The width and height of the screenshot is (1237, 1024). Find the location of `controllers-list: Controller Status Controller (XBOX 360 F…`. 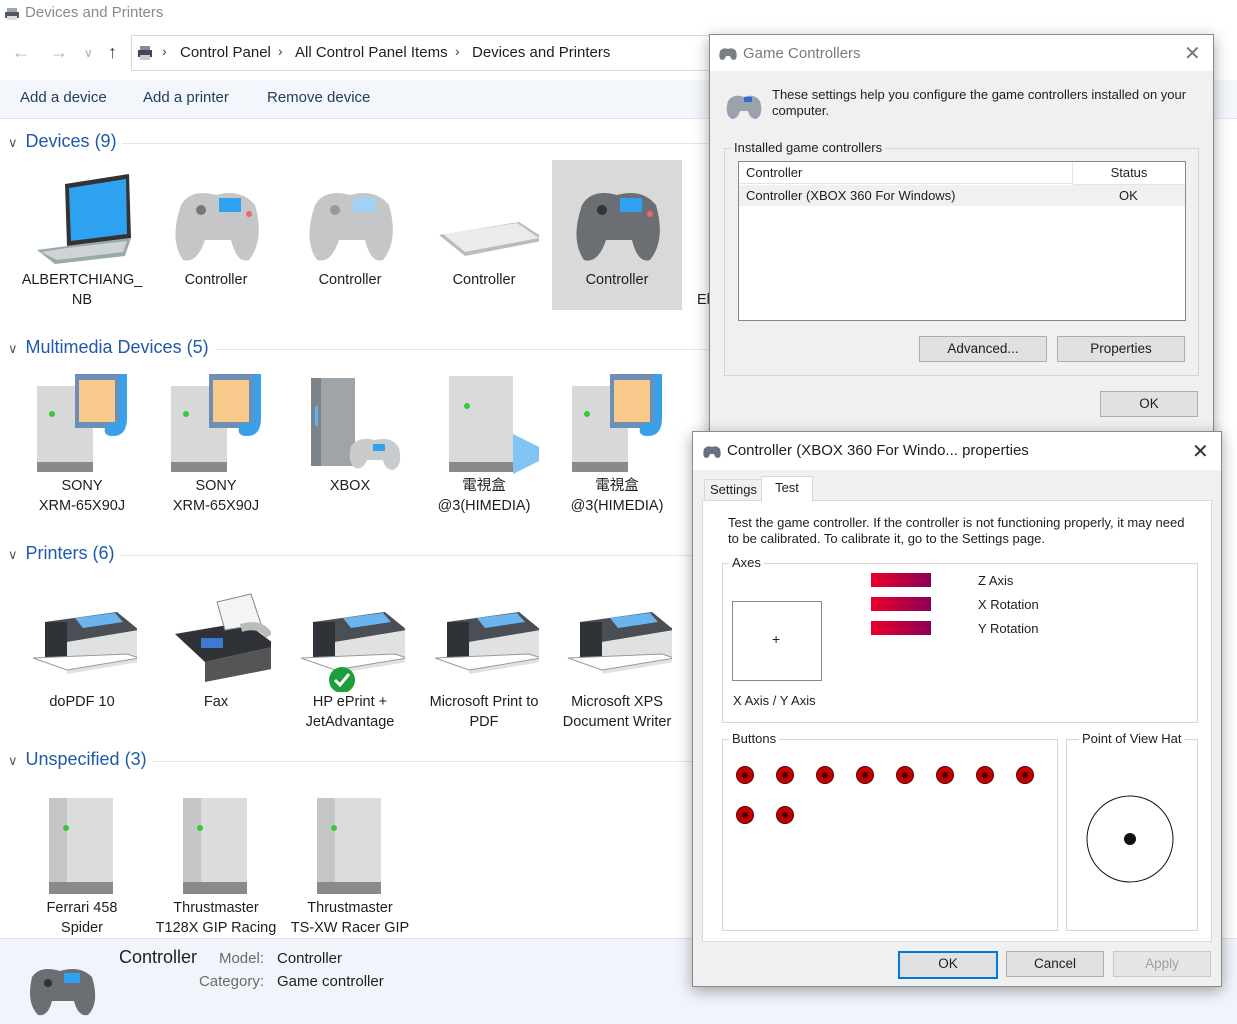

controllers-list: Controller Status Controller (XBOX 360 F… is located at coordinates (962, 241).